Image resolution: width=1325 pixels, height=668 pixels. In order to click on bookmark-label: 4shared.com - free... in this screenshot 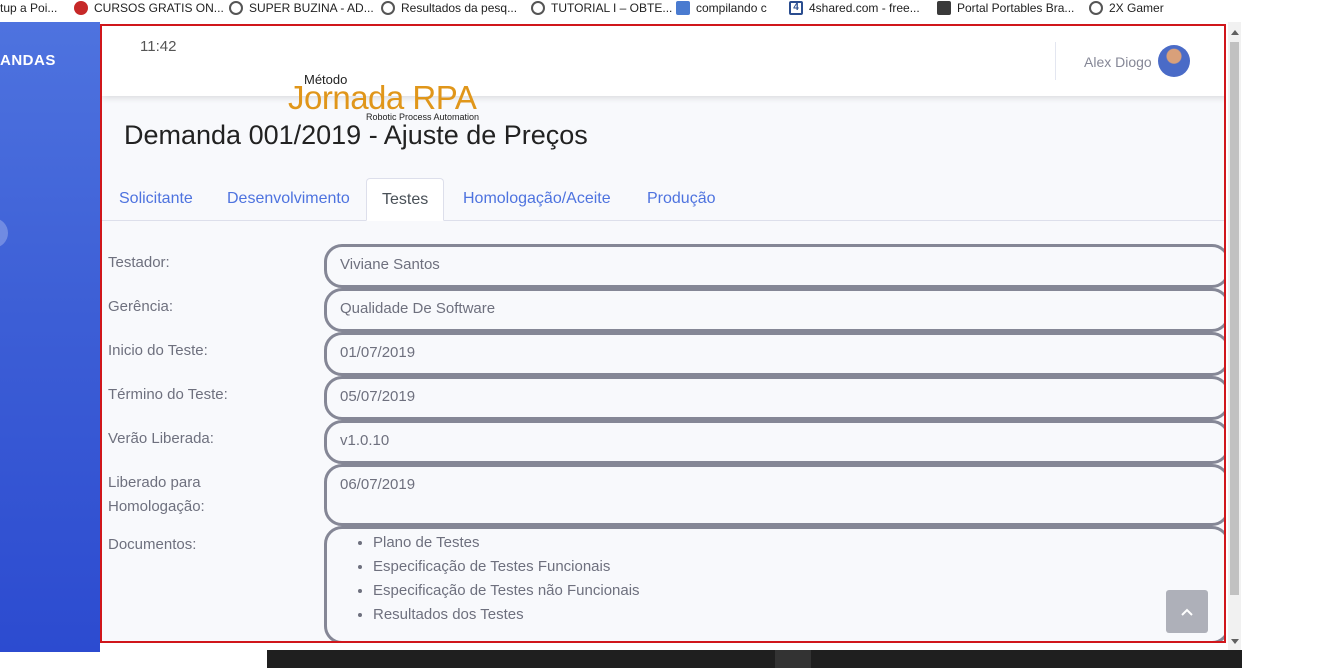, I will do `click(864, 8)`.